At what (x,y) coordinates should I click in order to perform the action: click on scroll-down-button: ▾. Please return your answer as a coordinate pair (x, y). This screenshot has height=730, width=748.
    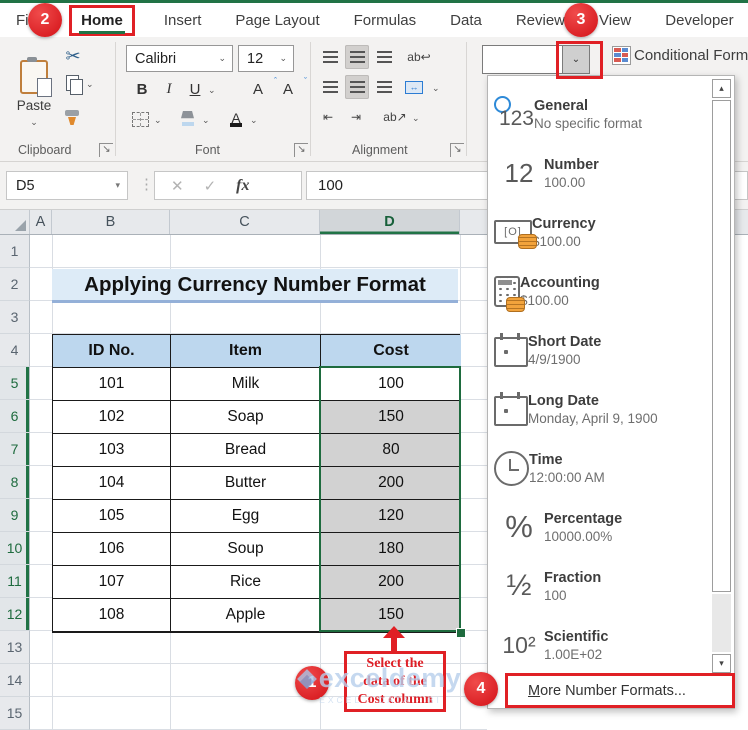
    Looking at the image, I should click on (721, 663).